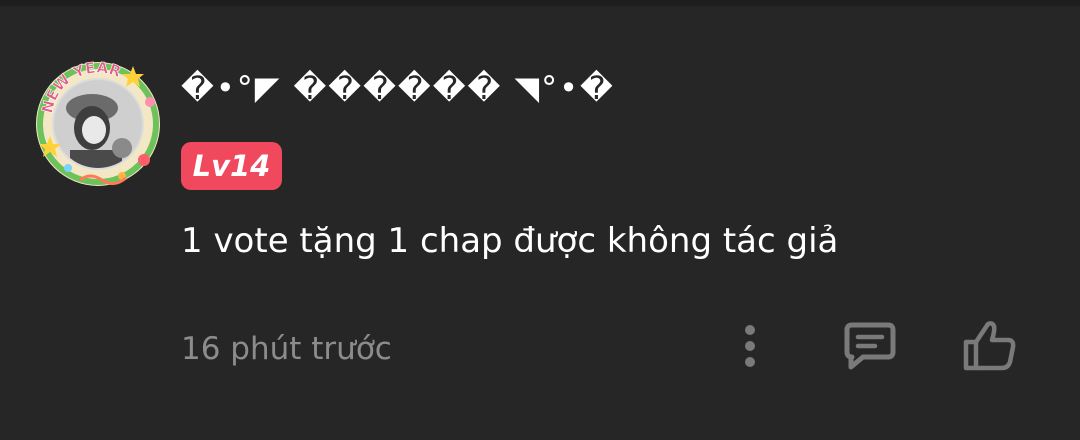 The height and width of the screenshot is (440, 1080). What do you see at coordinates (286, 349) in the screenshot?
I see `timestamp: 16 phút trước` at bounding box center [286, 349].